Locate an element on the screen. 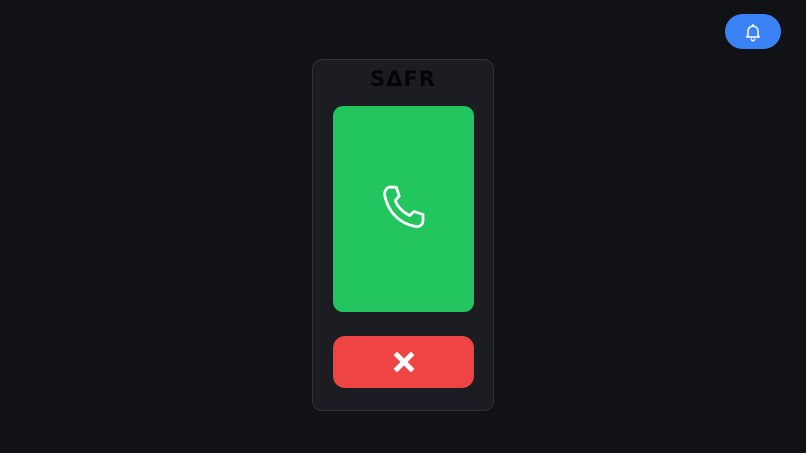 Image resolution: width=806 pixels, height=453 pixels. close-icon is located at coordinates (404, 362).